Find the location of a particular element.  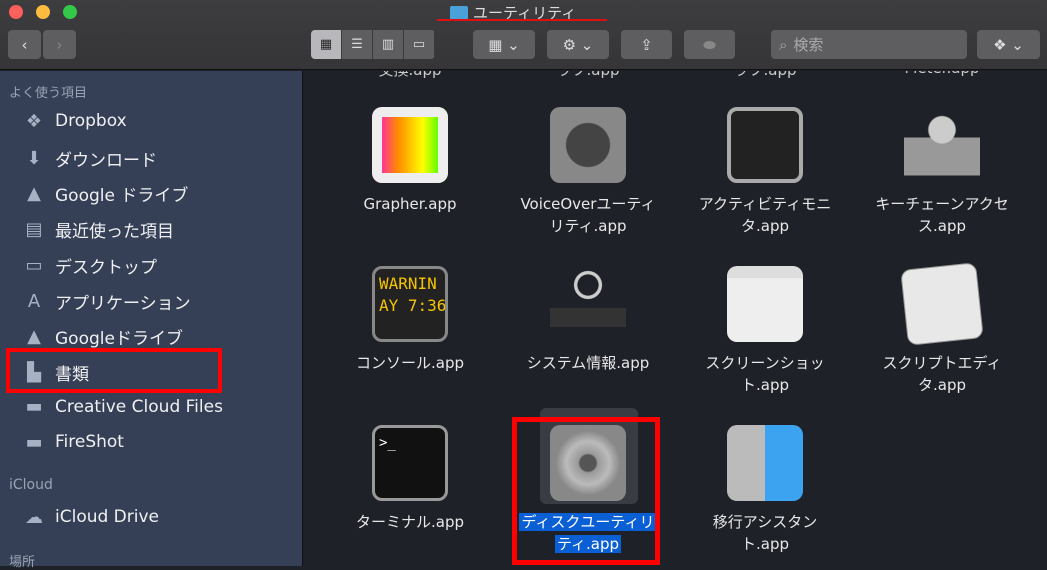

file-name: Grapher.app is located at coordinates (410, 204).